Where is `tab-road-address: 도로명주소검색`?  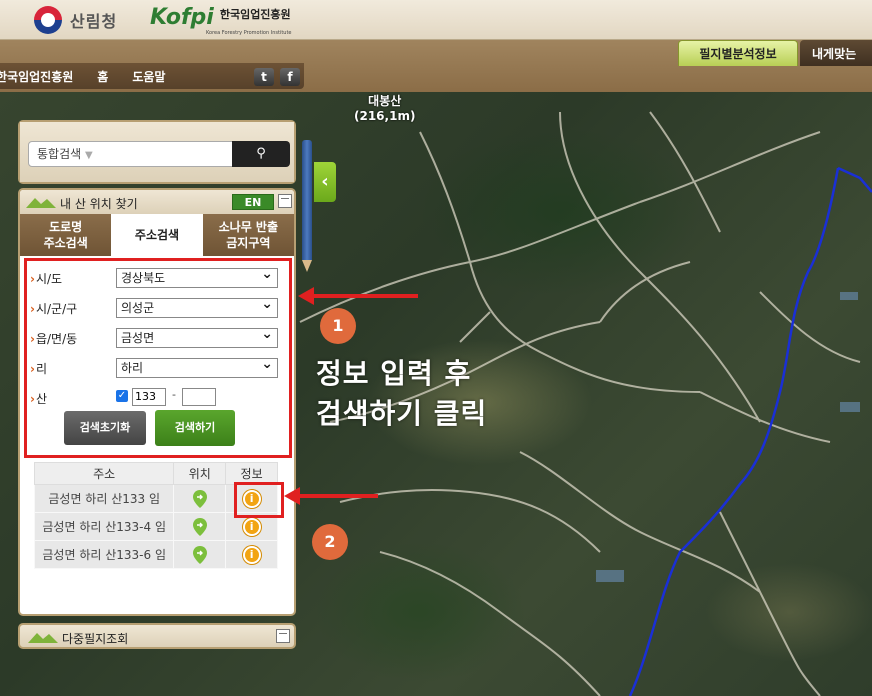
tab-road-address: 도로명주소검색 is located at coordinates (66, 235).